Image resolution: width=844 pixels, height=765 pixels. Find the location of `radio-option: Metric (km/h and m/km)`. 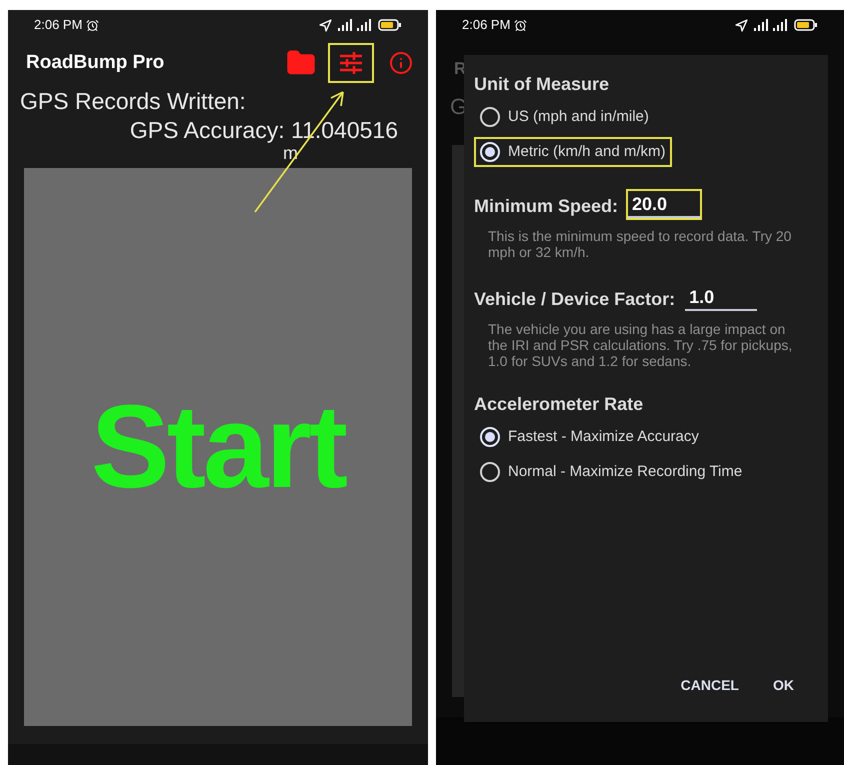

radio-option: Metric (km/h and m/km) is located at coordinates (573, 151).